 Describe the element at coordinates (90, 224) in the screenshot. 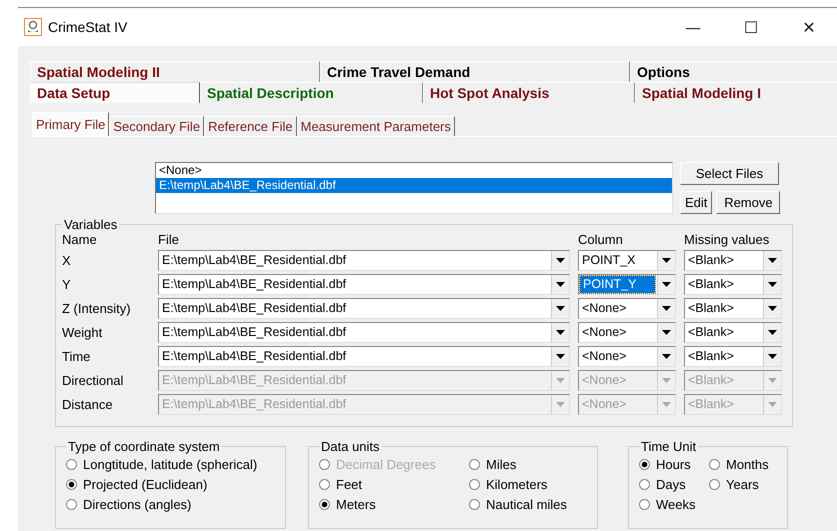

I see `group-title: Variables` at that location.